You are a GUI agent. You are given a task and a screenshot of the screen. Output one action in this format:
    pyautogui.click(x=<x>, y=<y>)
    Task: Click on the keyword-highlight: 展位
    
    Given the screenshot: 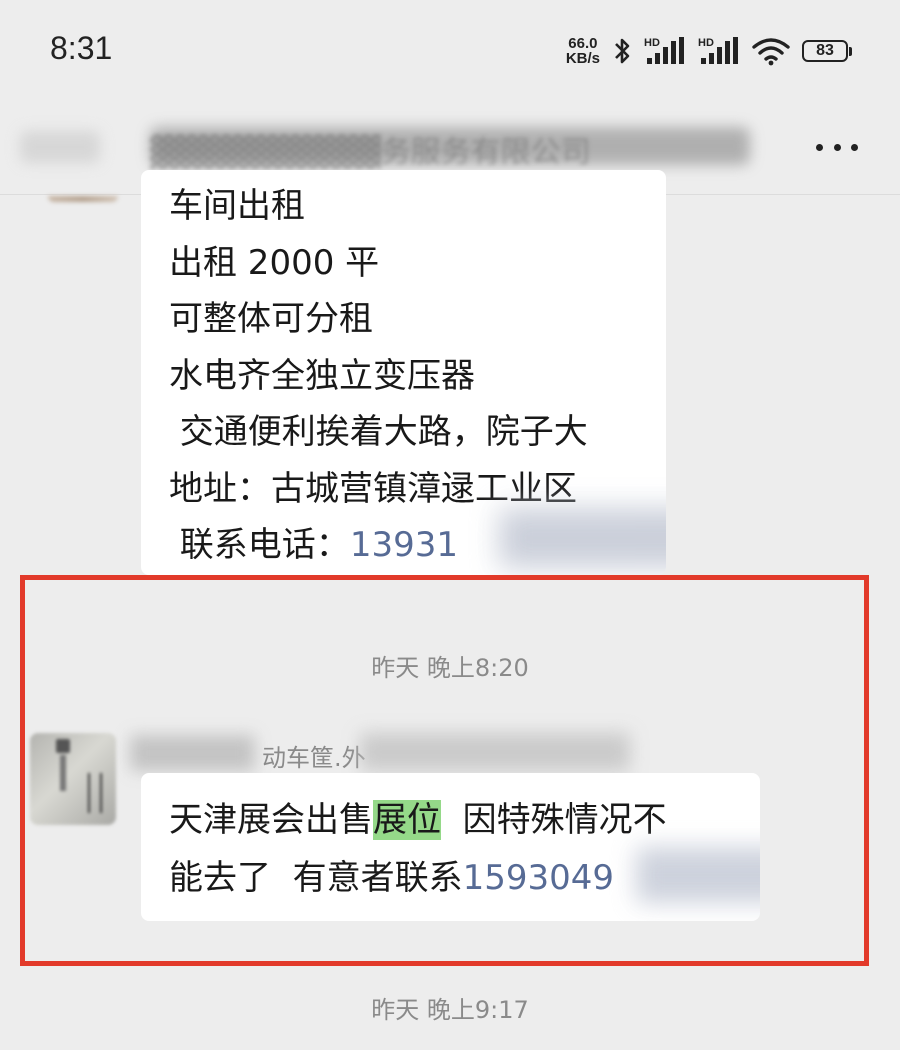 What is the action you would take?
    pyautogui.click(x=407, y=820)
    